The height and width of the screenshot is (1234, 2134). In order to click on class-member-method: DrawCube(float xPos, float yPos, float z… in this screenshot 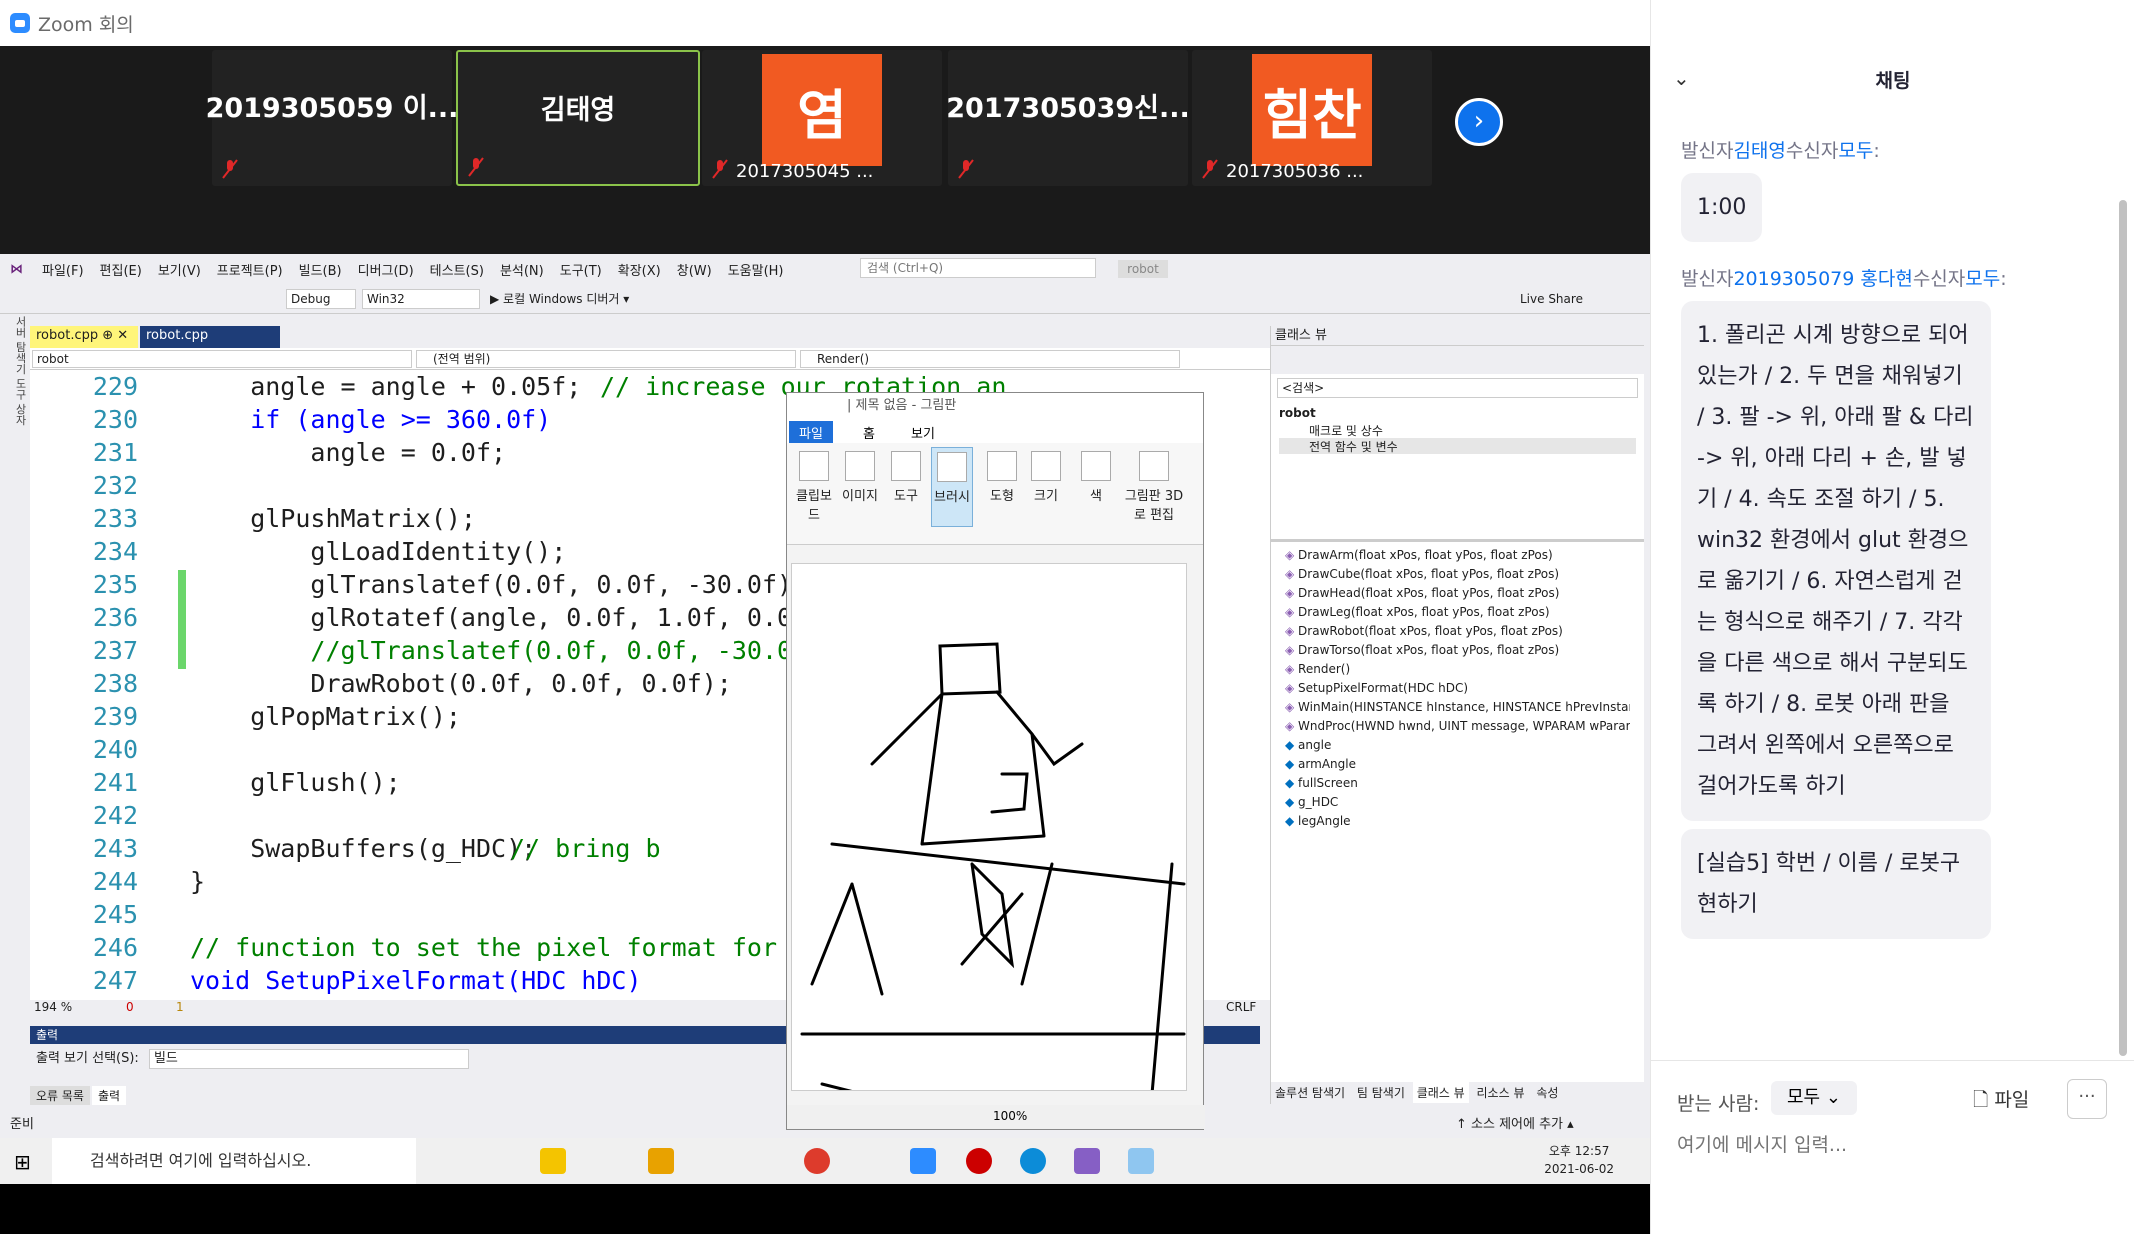, I will do `click(1457, 576)`.